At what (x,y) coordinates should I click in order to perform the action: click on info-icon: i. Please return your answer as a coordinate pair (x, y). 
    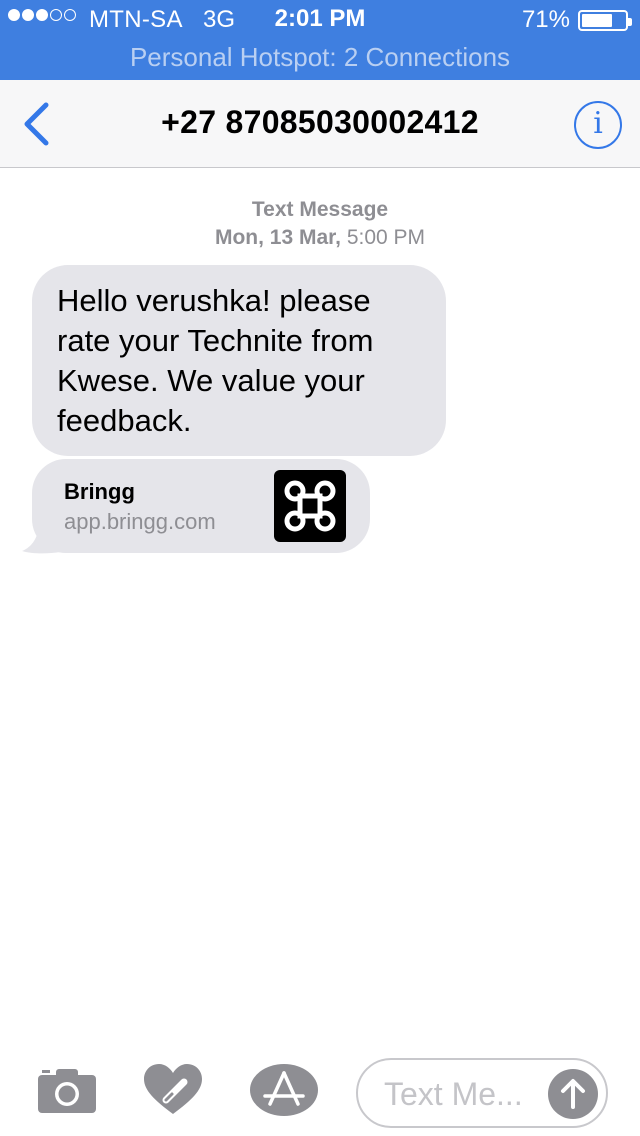
    Looking at the image, I should click on (598, 125).